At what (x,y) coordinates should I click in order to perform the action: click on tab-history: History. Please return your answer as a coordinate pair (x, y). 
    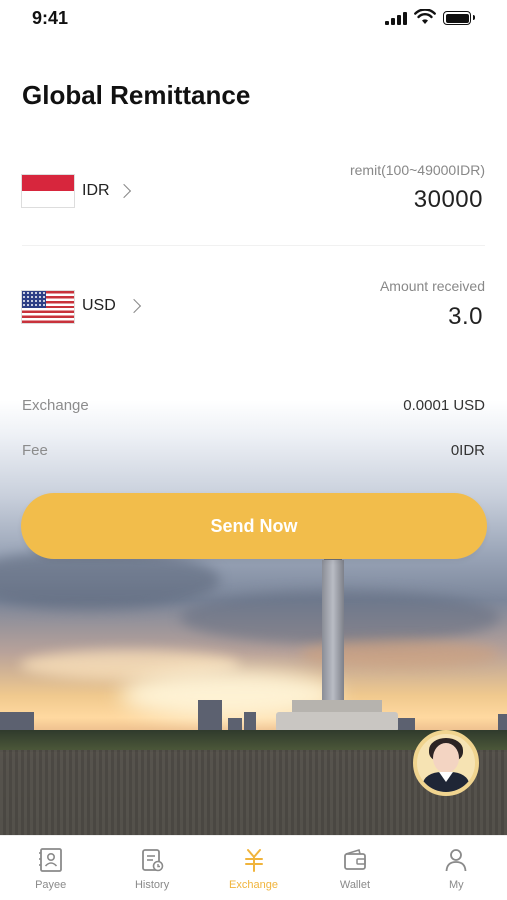
    Looking at the image, I should click on (151, 868).